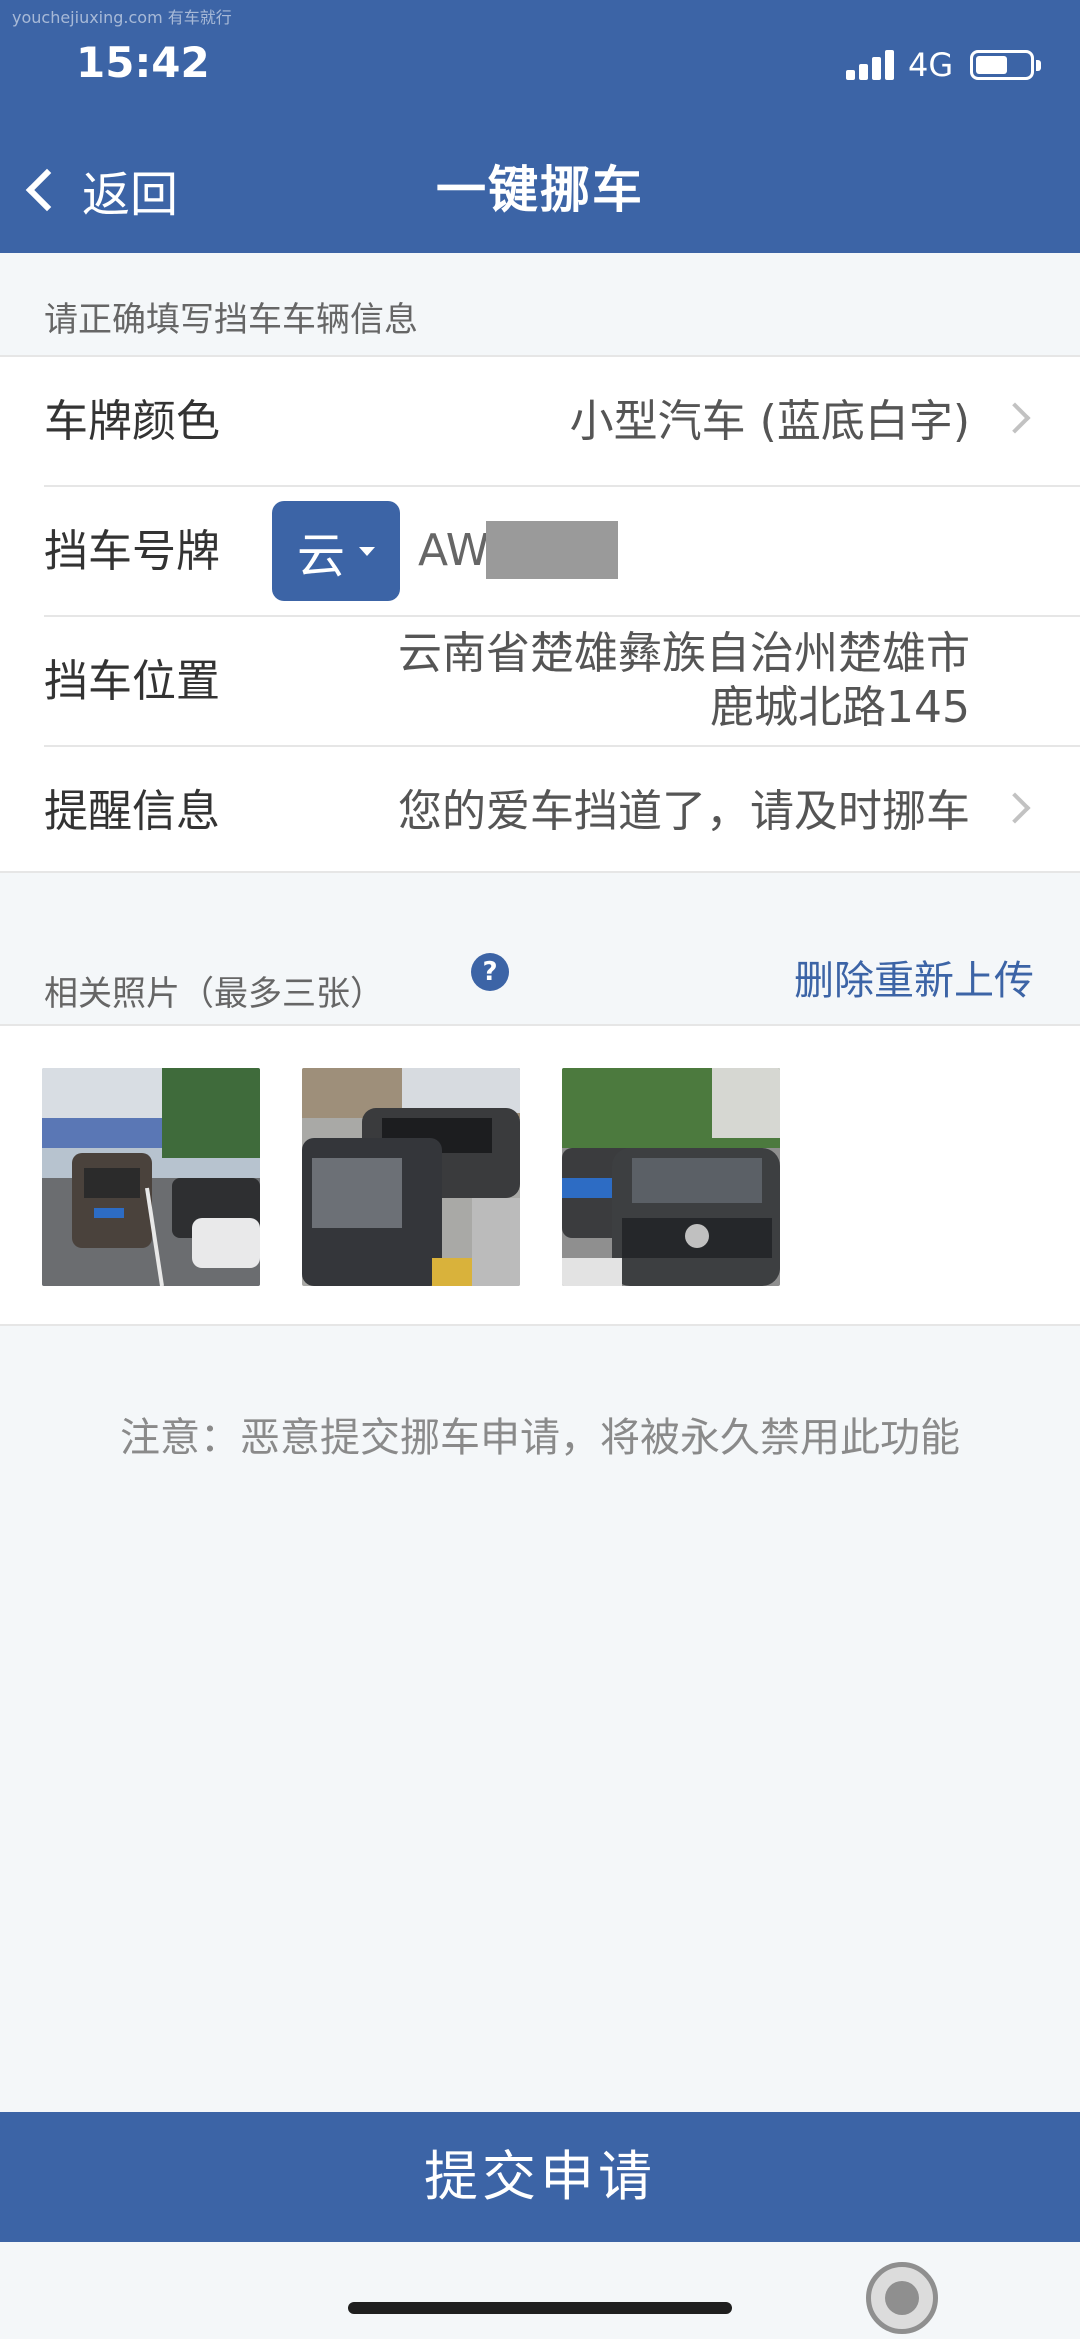 Image resolution: width=1080 pixels, height=2339 pixels. Describe the element at coordinates (562, 422) in the screenshot. I see `plate-color-row: 车牌颜色 小型汽车 (蓝底白字)` at that location.